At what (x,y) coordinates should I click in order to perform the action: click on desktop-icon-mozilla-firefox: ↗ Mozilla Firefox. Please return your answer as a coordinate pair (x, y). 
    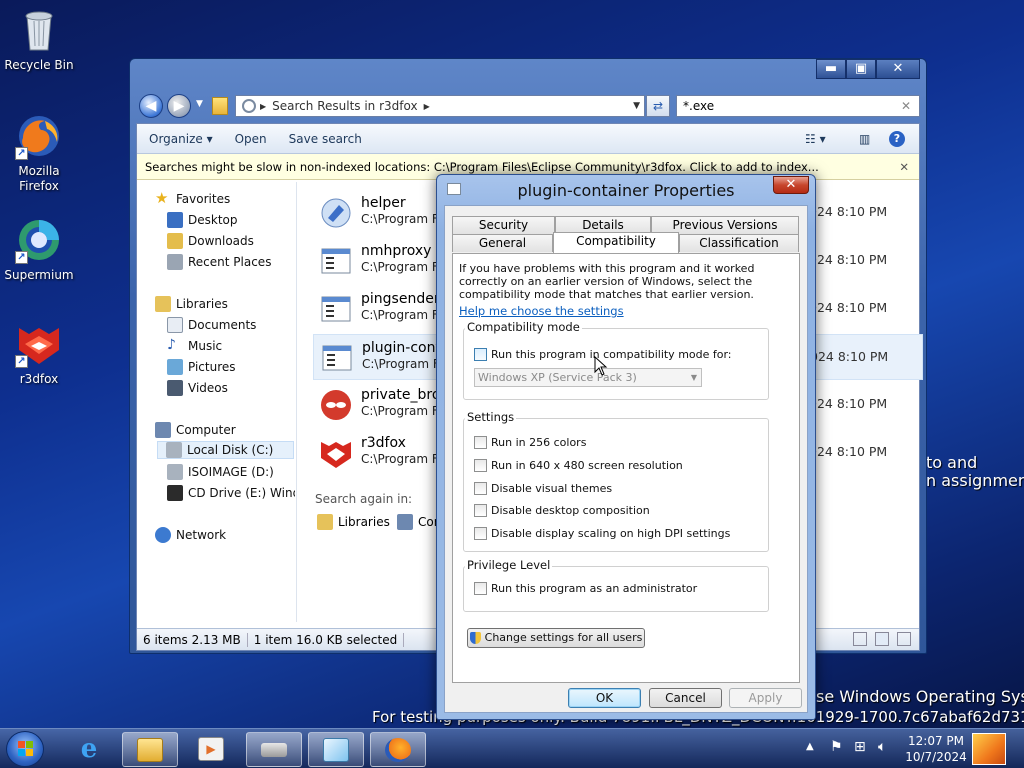
    Looking at the image, I should click on (39, 153).